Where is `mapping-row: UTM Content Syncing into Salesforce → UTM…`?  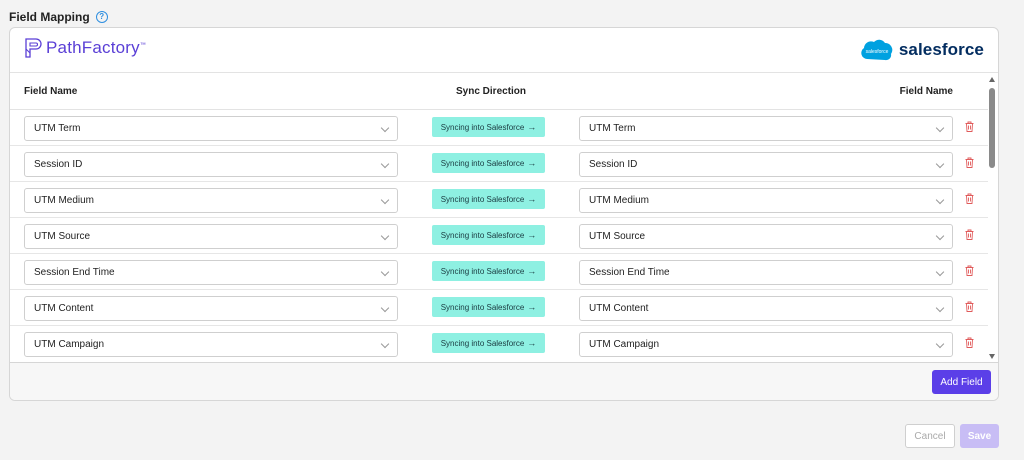
mapping-row: UTM Content Syncing into Salesforce → UTM… is located at coordinates (499, 308).